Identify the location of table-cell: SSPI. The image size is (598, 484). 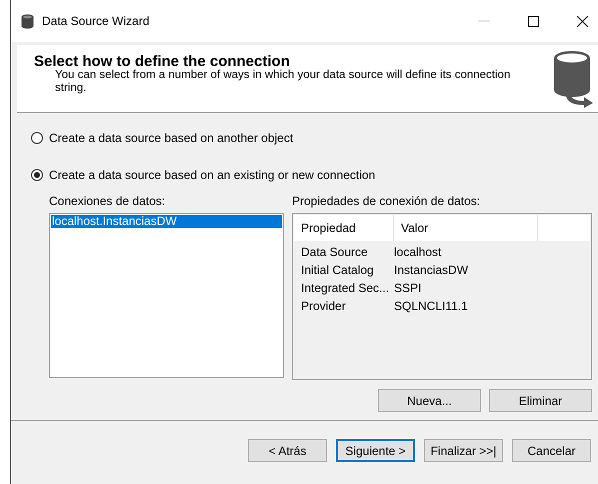
(408, 288).